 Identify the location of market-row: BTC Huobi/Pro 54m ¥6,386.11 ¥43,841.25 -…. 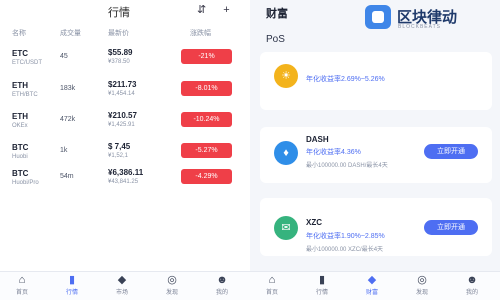
(125, 178).